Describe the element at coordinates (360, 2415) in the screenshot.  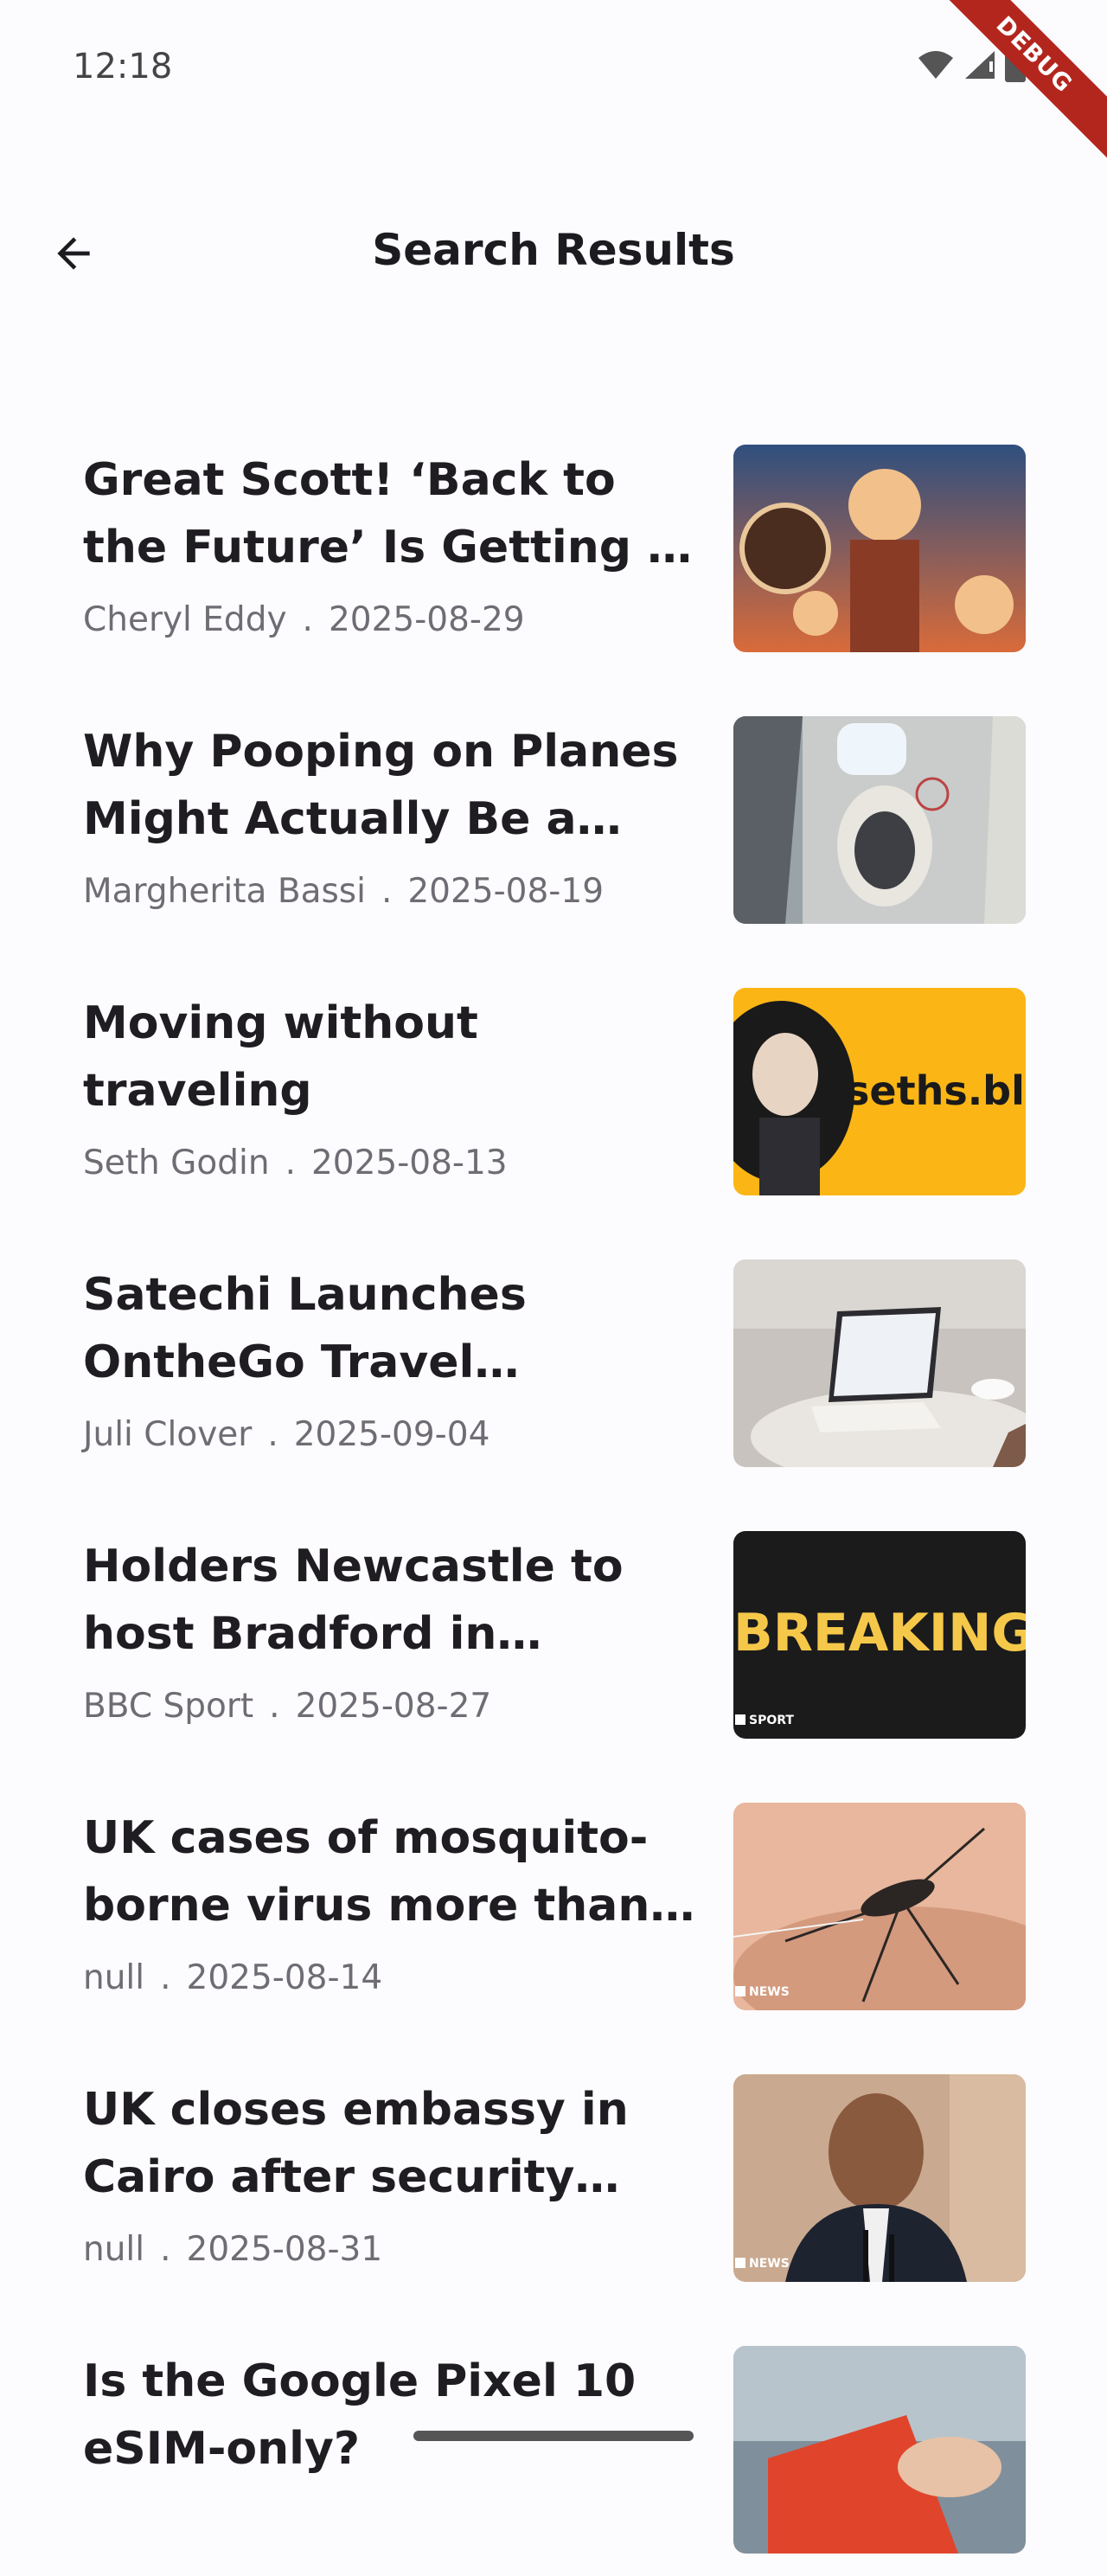
I see `article-title: Is the Google Pixel 10 eSIM-only?` at that location.